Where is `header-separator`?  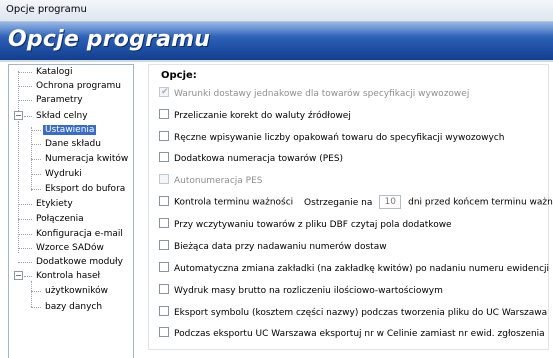 header-separator is located at coordinates (276, 61).